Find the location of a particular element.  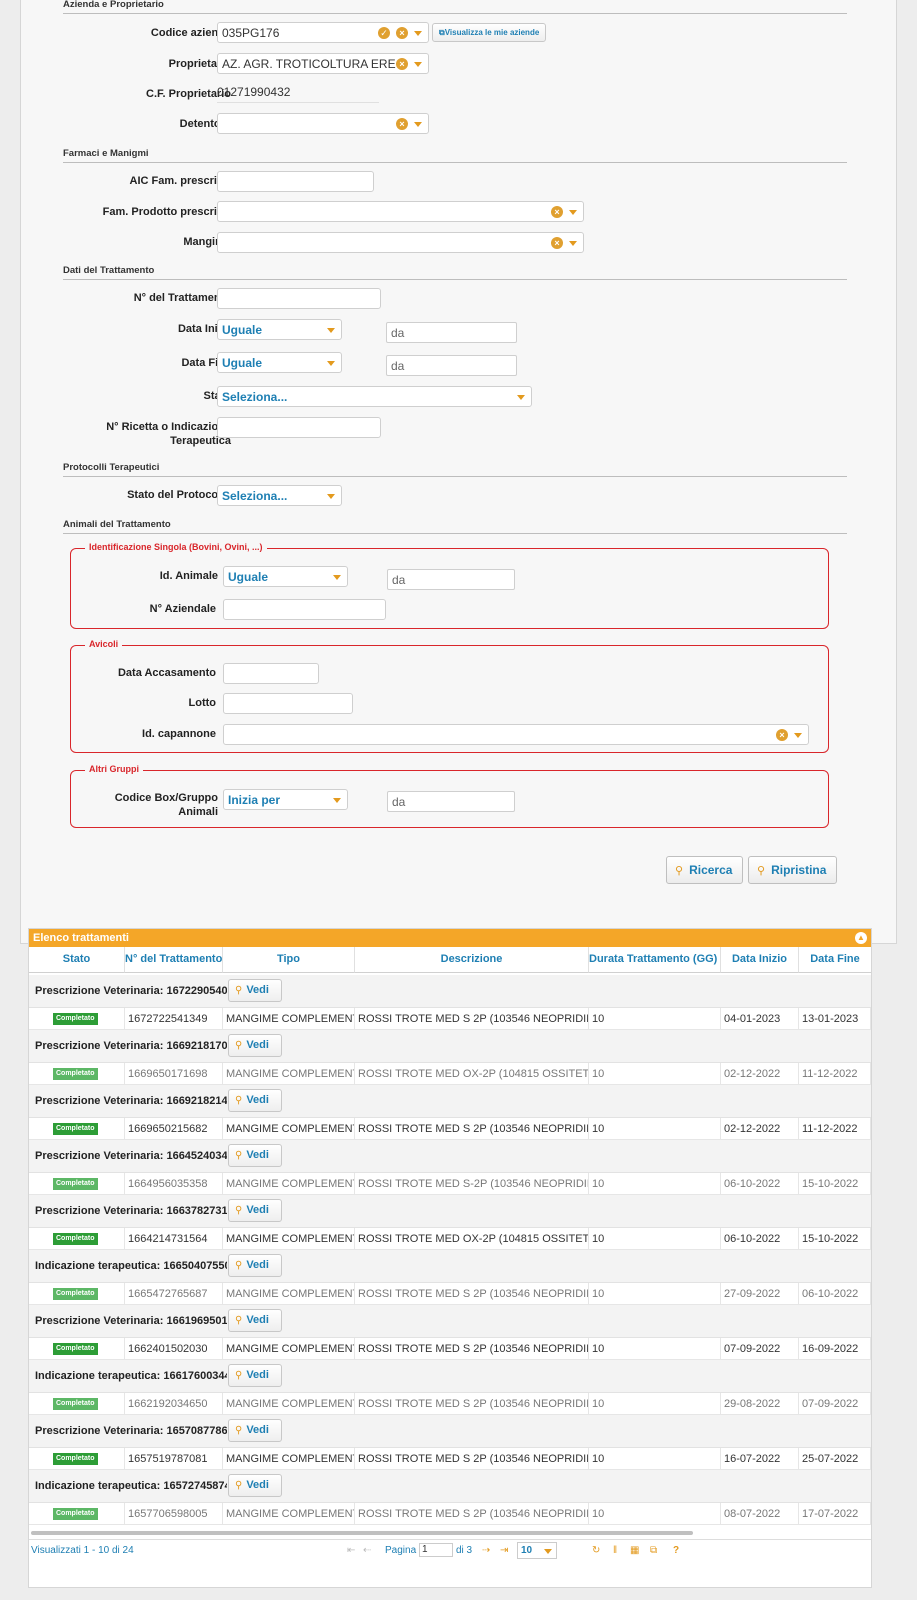

mangime-select: × is located at coordinates (400, 242).